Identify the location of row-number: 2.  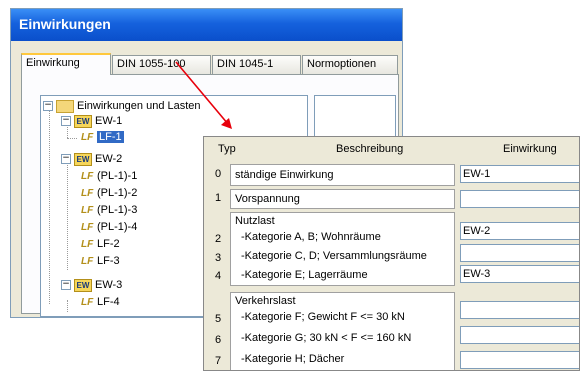
(218, 239).